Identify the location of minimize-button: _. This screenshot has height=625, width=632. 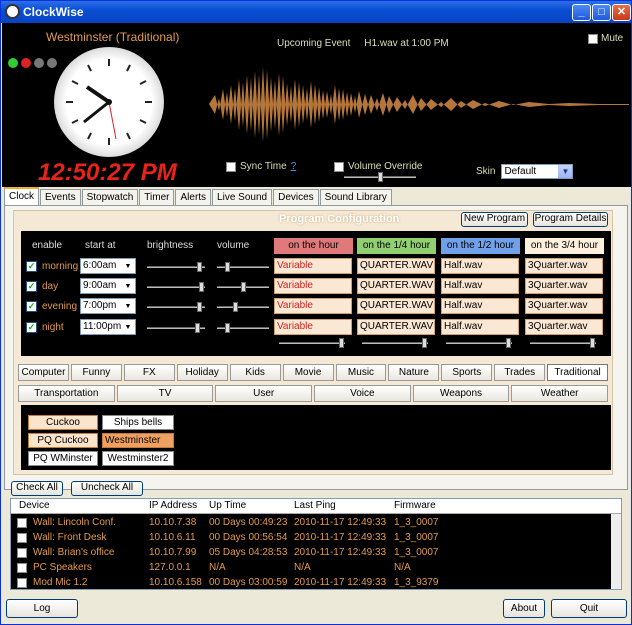
(581, 12).